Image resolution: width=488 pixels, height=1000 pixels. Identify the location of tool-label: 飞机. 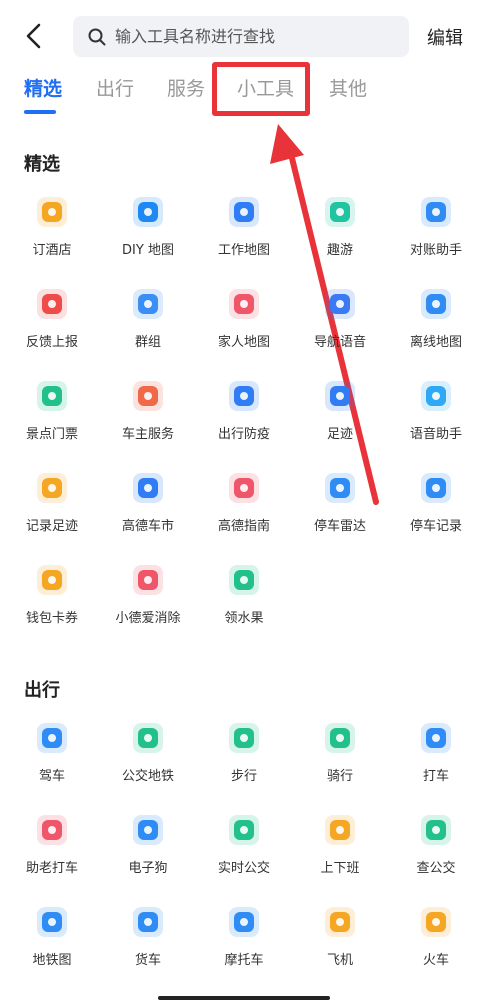
(339, 960).